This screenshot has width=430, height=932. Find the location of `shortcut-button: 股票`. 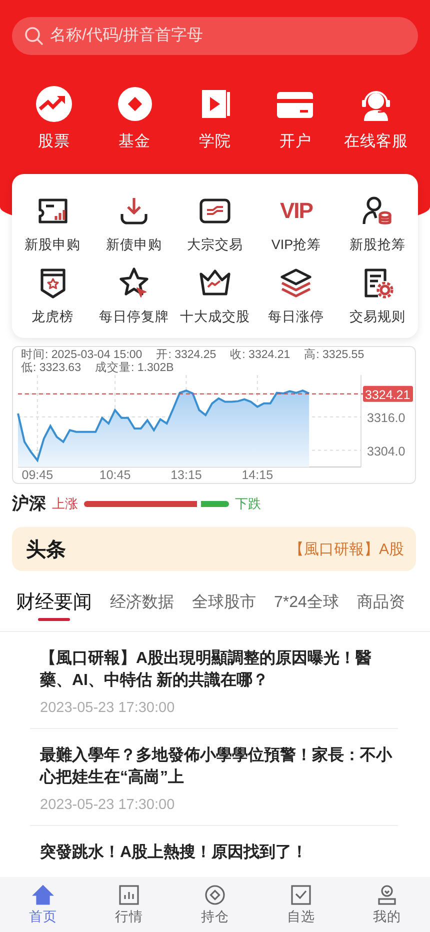

shortcut-button: 股票 is located at coordinates (54, 118).